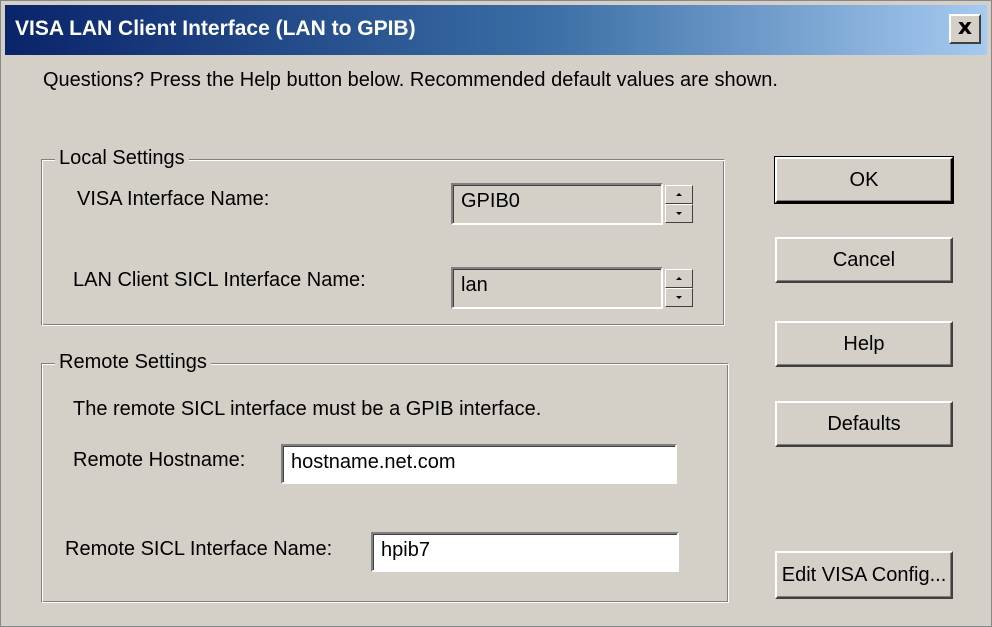 Image resolution: width=992 pixels, height=627 pixels. I want to click on close-button: x, so click(965, 29).